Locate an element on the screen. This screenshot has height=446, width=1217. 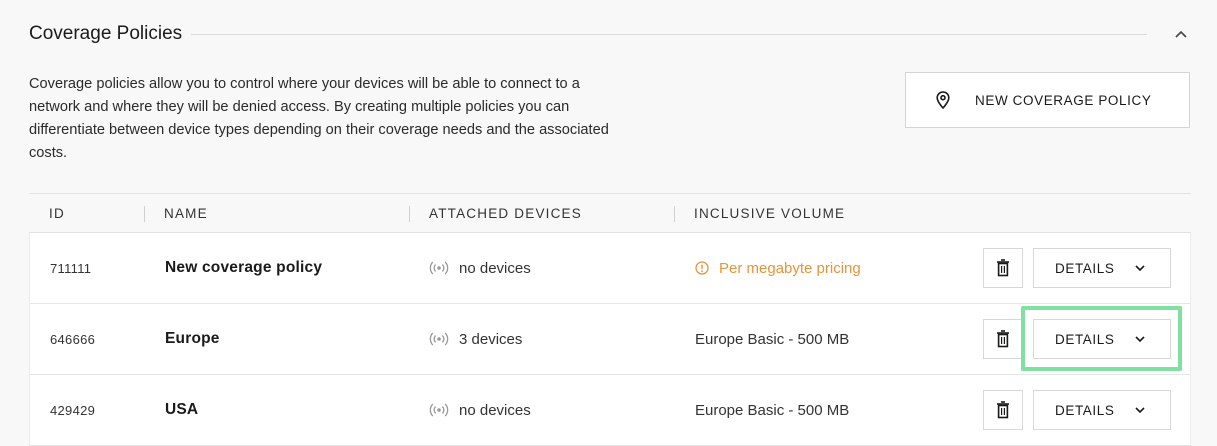
policy-name: Europe is located at coordinates (192, 338).